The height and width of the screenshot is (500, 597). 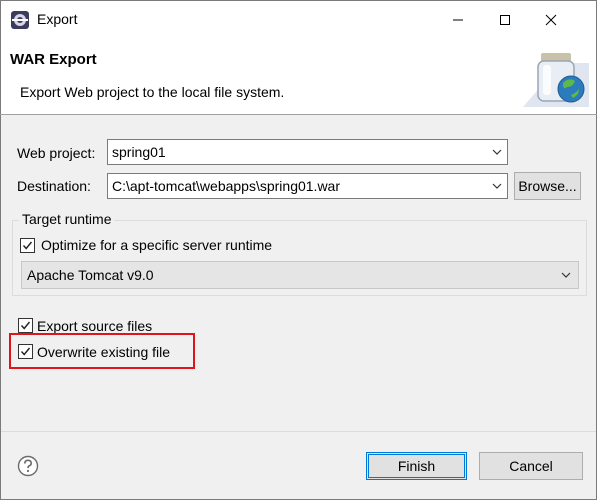 I want to click on destination-combo: C:\apt-tomcat\webapps\spring01.war, so click(x=307, y=186).